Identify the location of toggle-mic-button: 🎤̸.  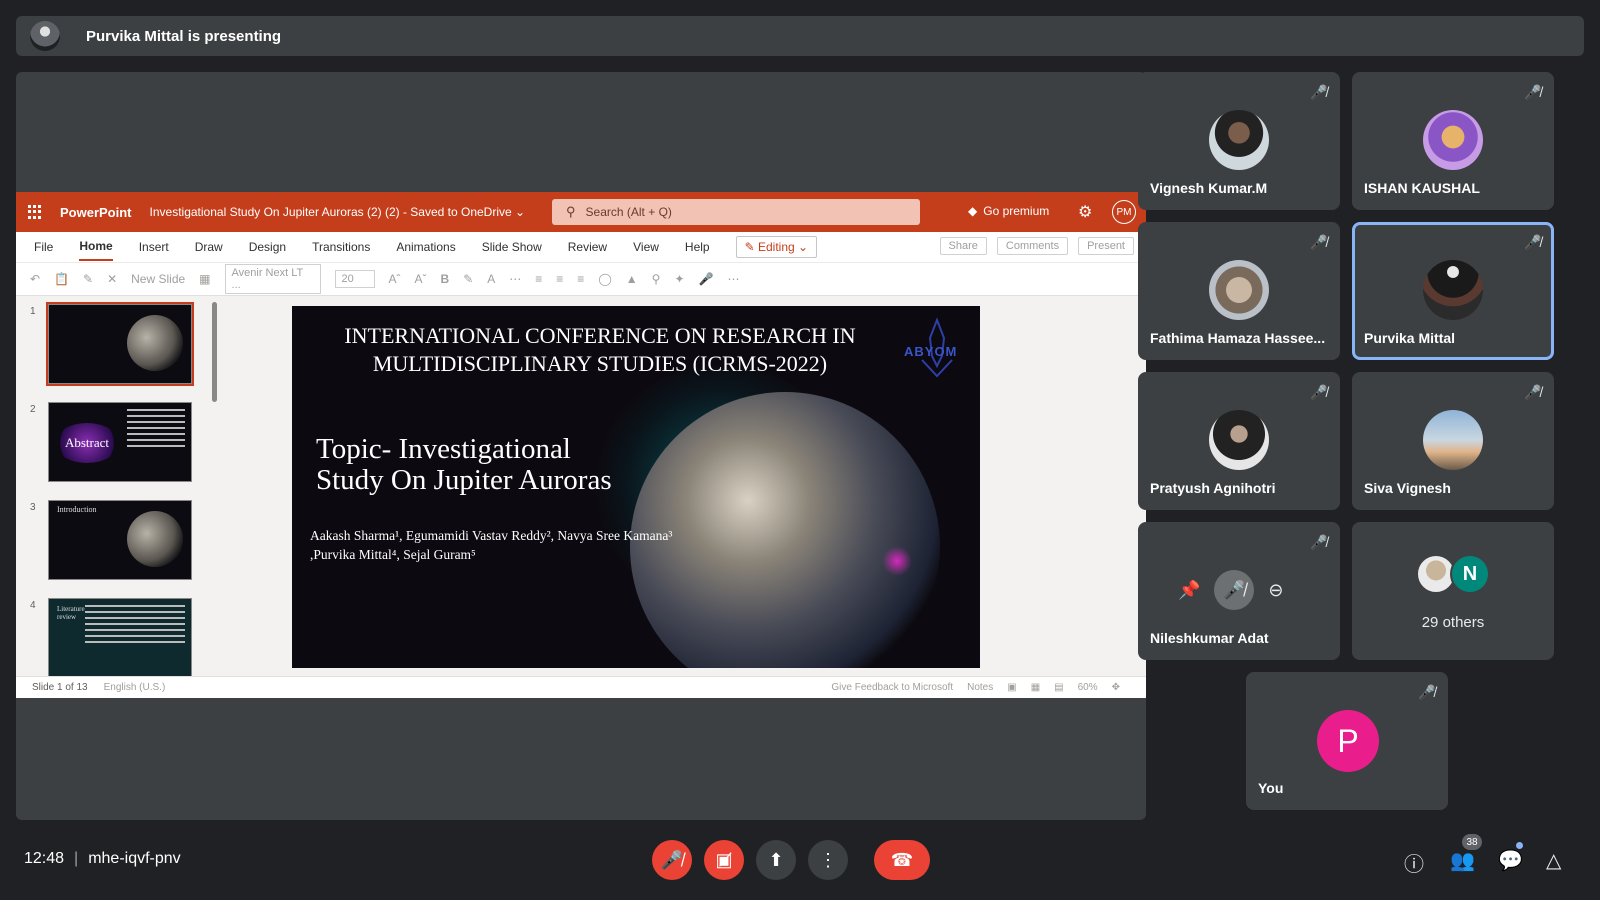
(672, 860).